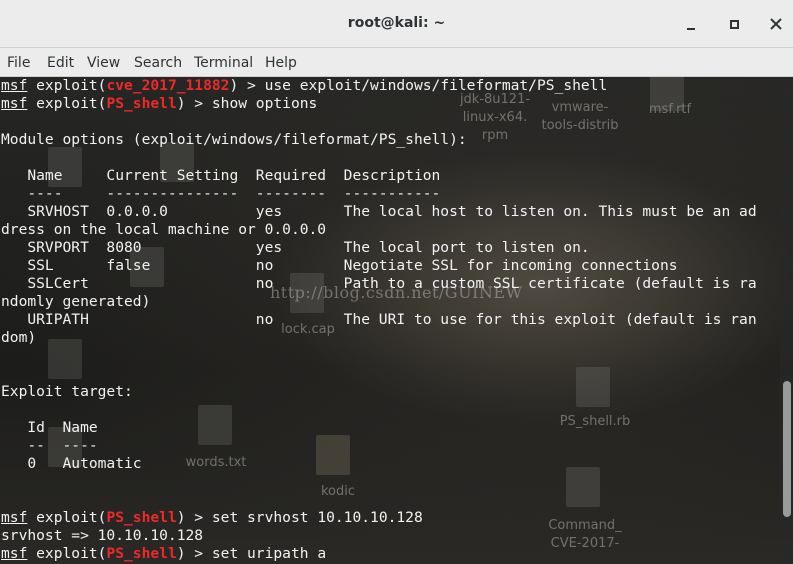 The image size is (793, 564). I want to click on terminal-line: -- ----, so click(49, 445).